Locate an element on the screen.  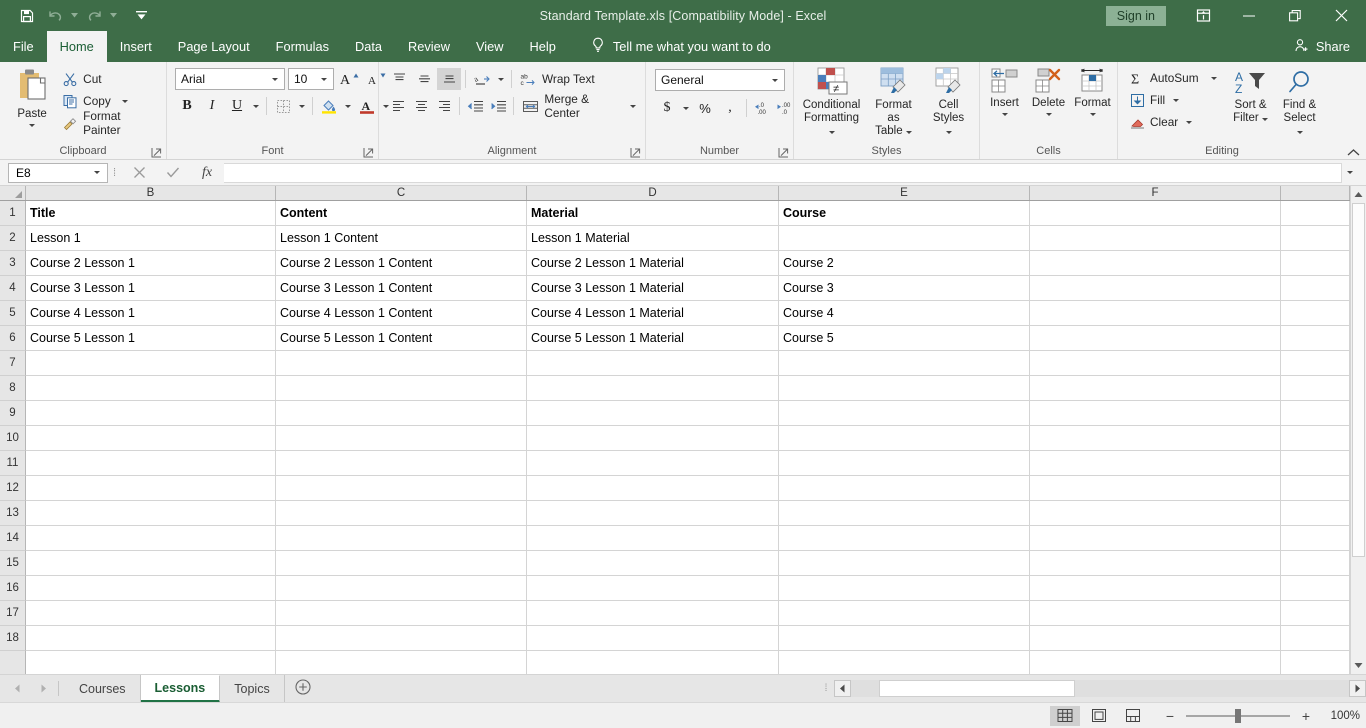
column-header-b: B is located at coordinates (151, 193).